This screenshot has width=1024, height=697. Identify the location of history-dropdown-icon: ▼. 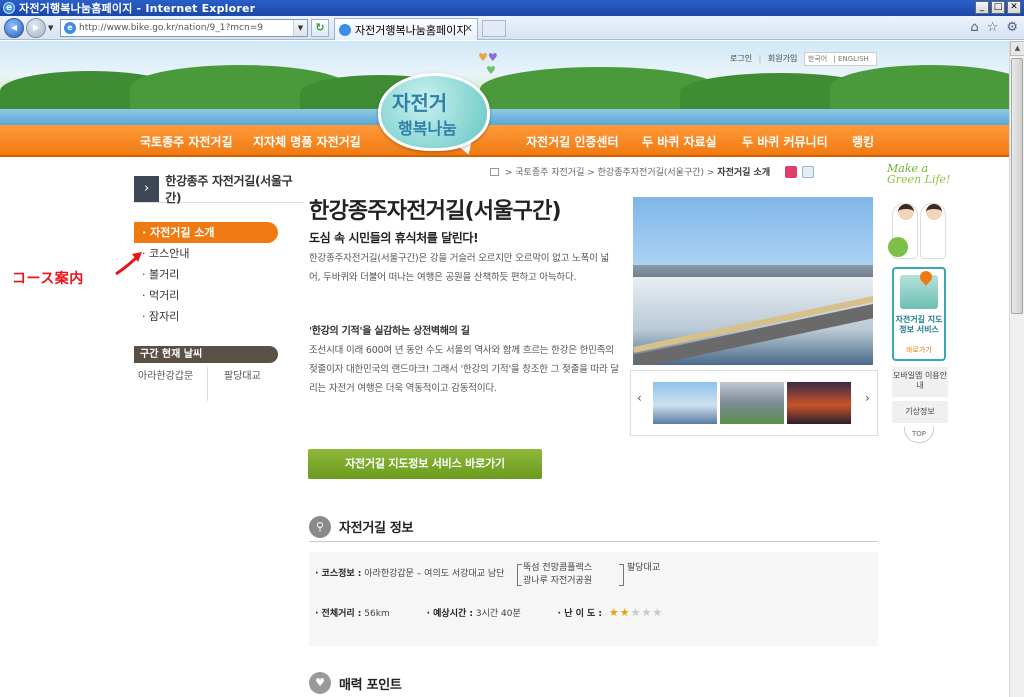
(50, 28).